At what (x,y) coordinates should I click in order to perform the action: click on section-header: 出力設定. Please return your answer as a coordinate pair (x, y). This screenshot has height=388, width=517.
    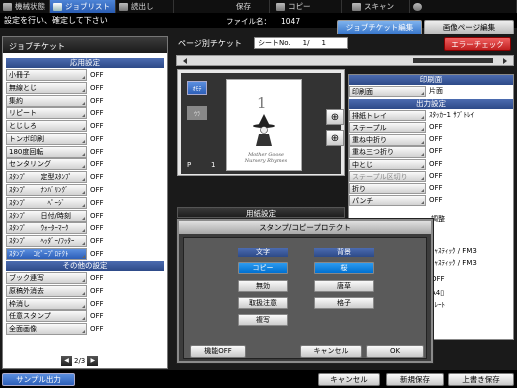
    Looking at the image, I should click on (431, 104).